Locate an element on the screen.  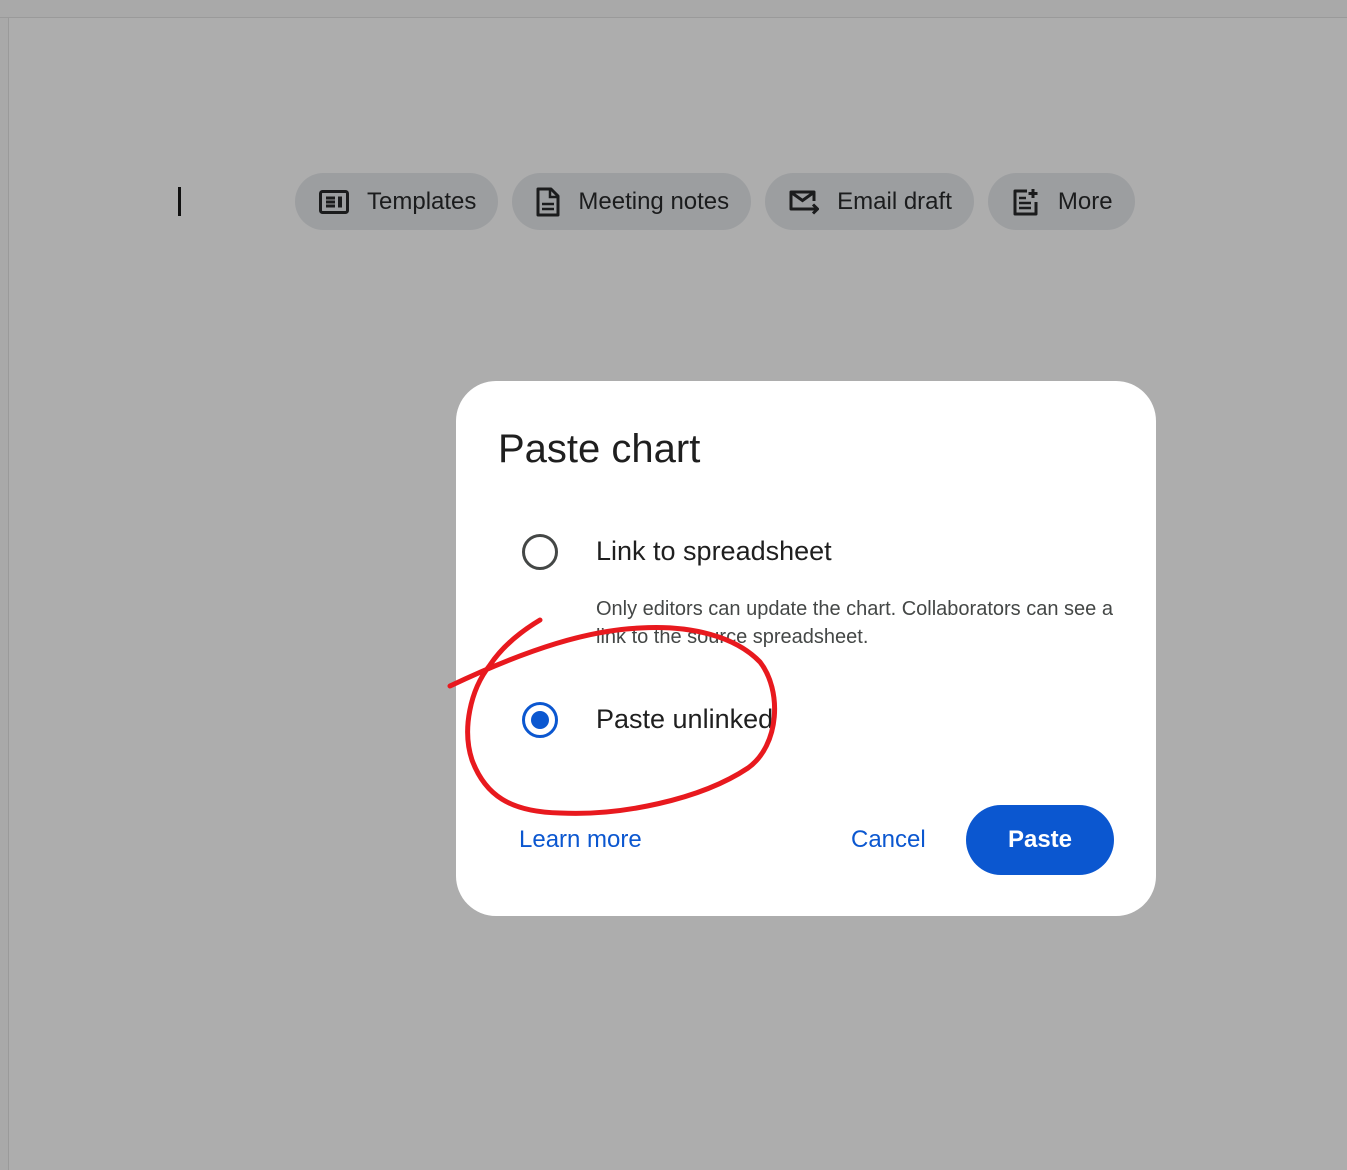
smart-chip-bar: Templates Meeting notes Email draft More is located at coordinates (715, 201).